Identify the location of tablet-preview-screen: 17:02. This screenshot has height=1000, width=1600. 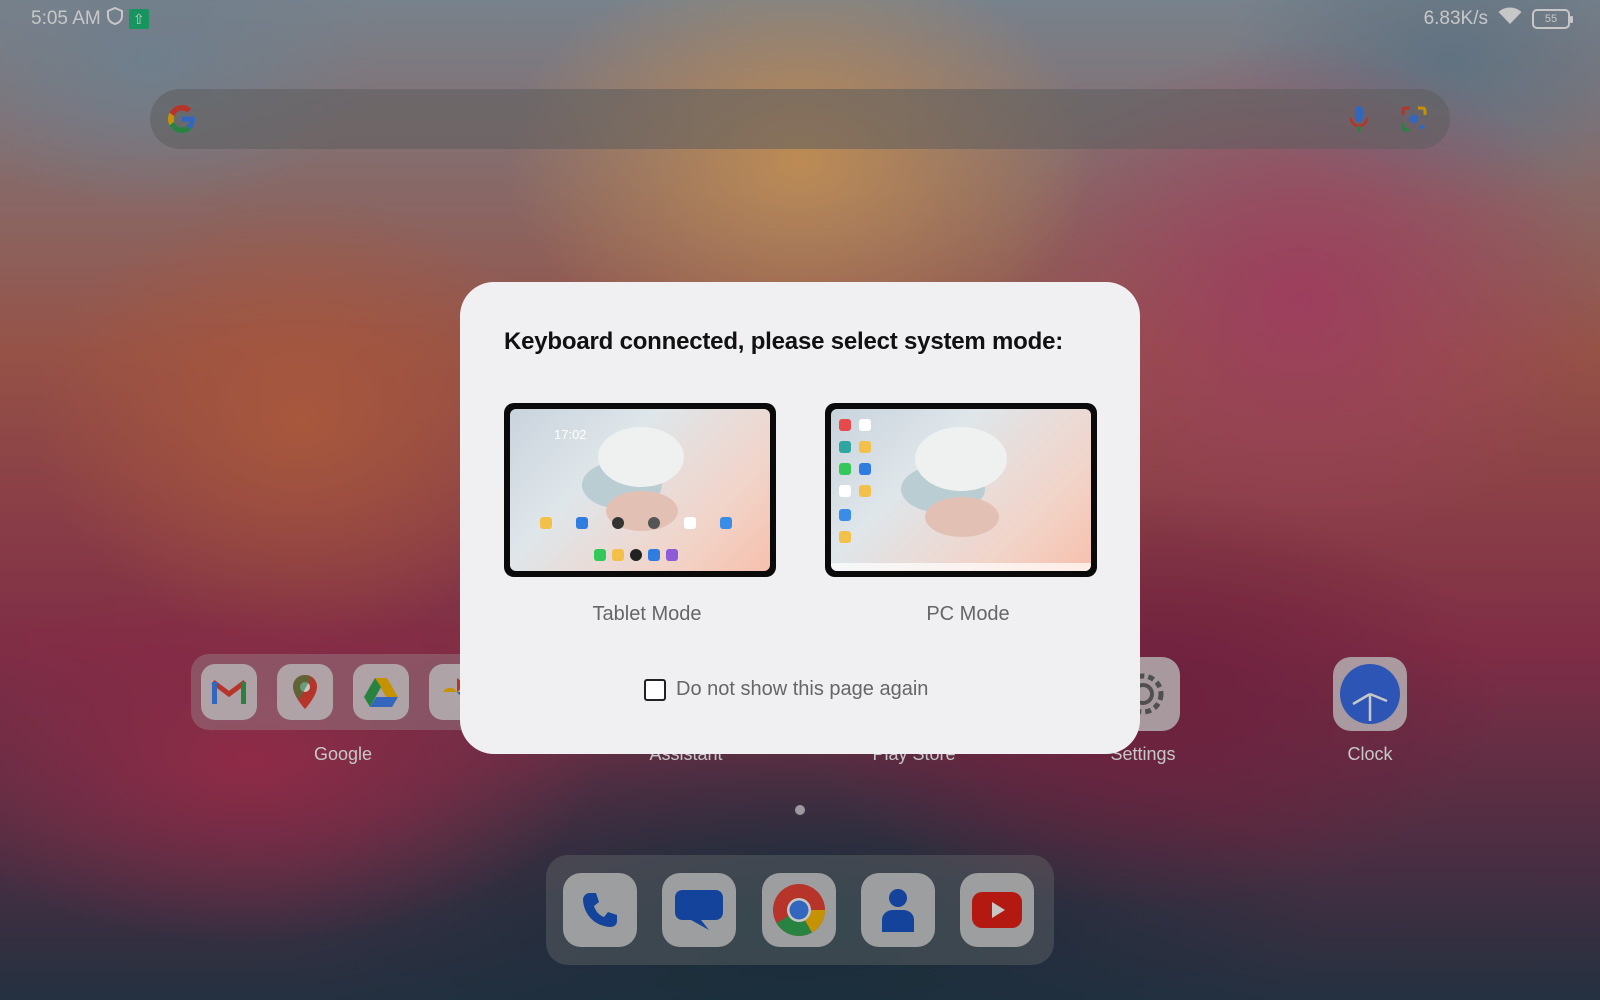
(640, 490).